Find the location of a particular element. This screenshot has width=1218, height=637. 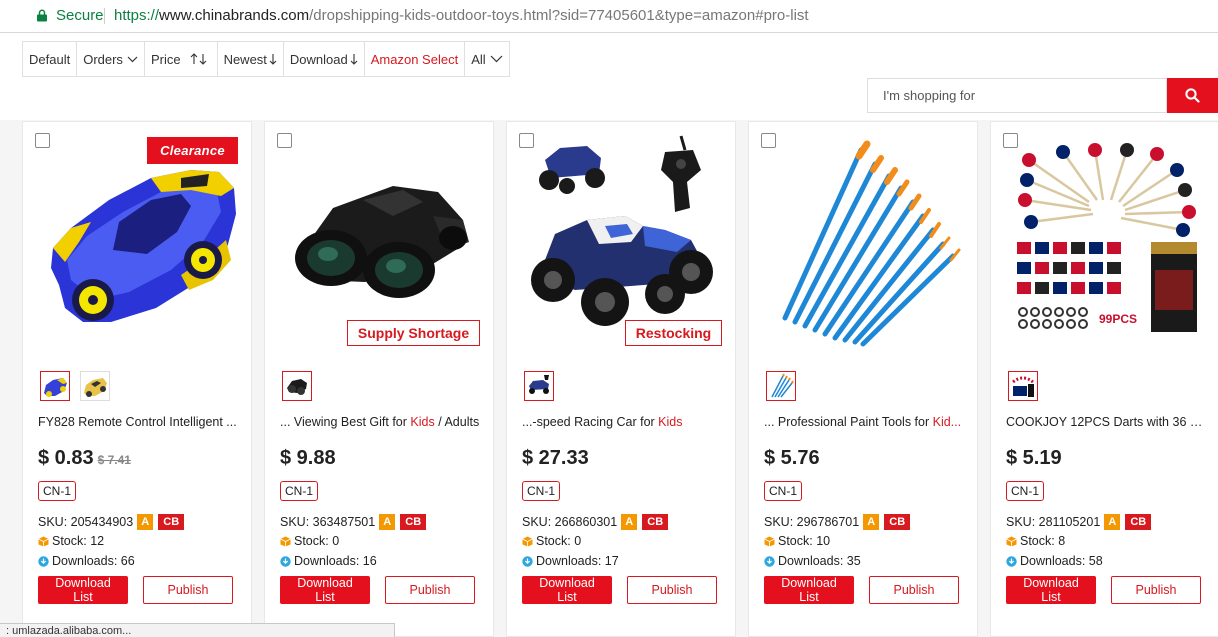

downloads-text: Downloads: 17 is located at coordinates (577, 561).